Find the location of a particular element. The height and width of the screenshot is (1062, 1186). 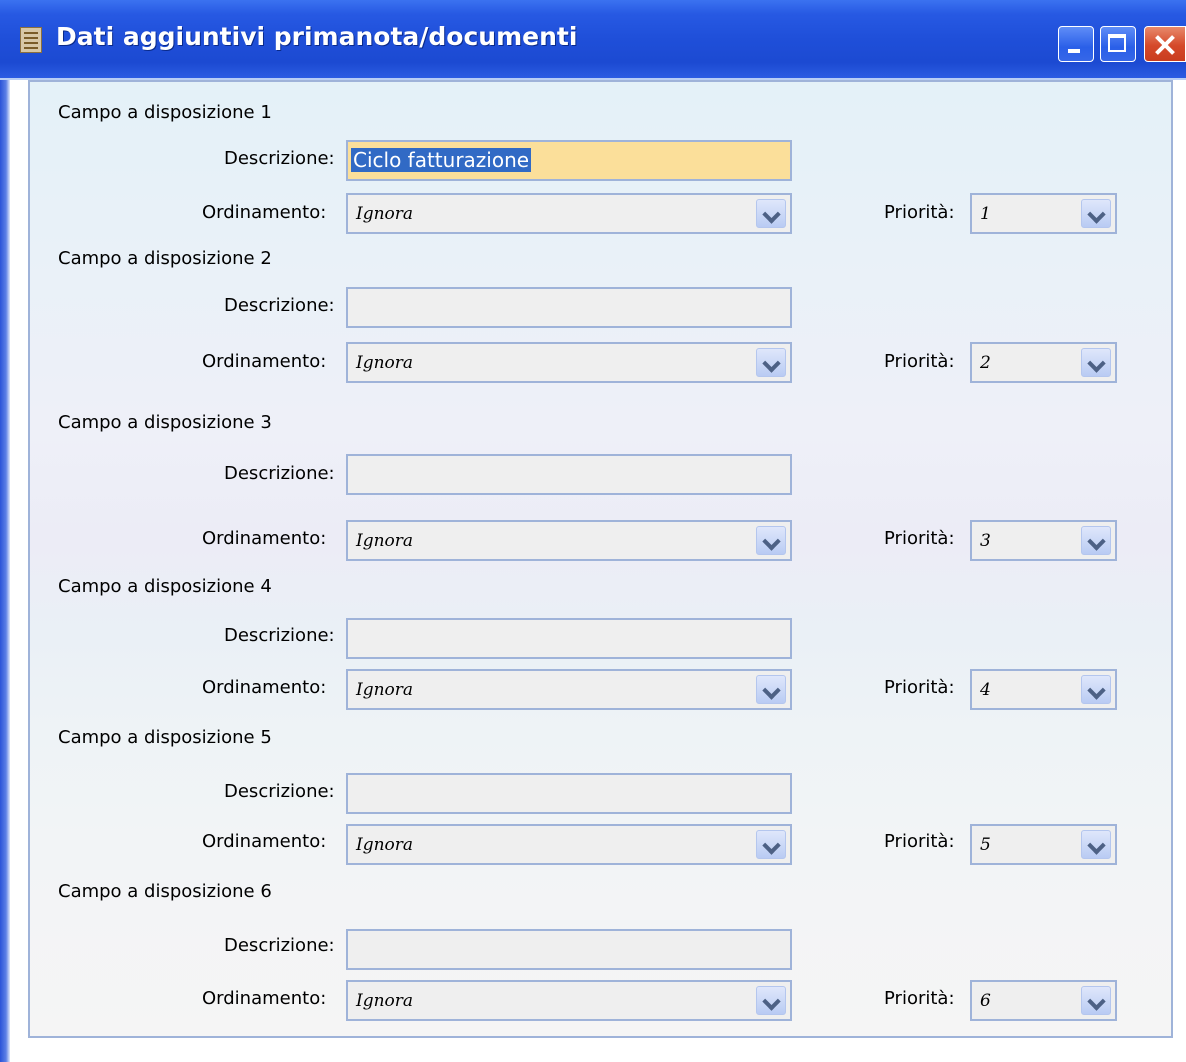

window-title: Dati aggiuntivi primanota/documenti is located at coordinates (317, 36).